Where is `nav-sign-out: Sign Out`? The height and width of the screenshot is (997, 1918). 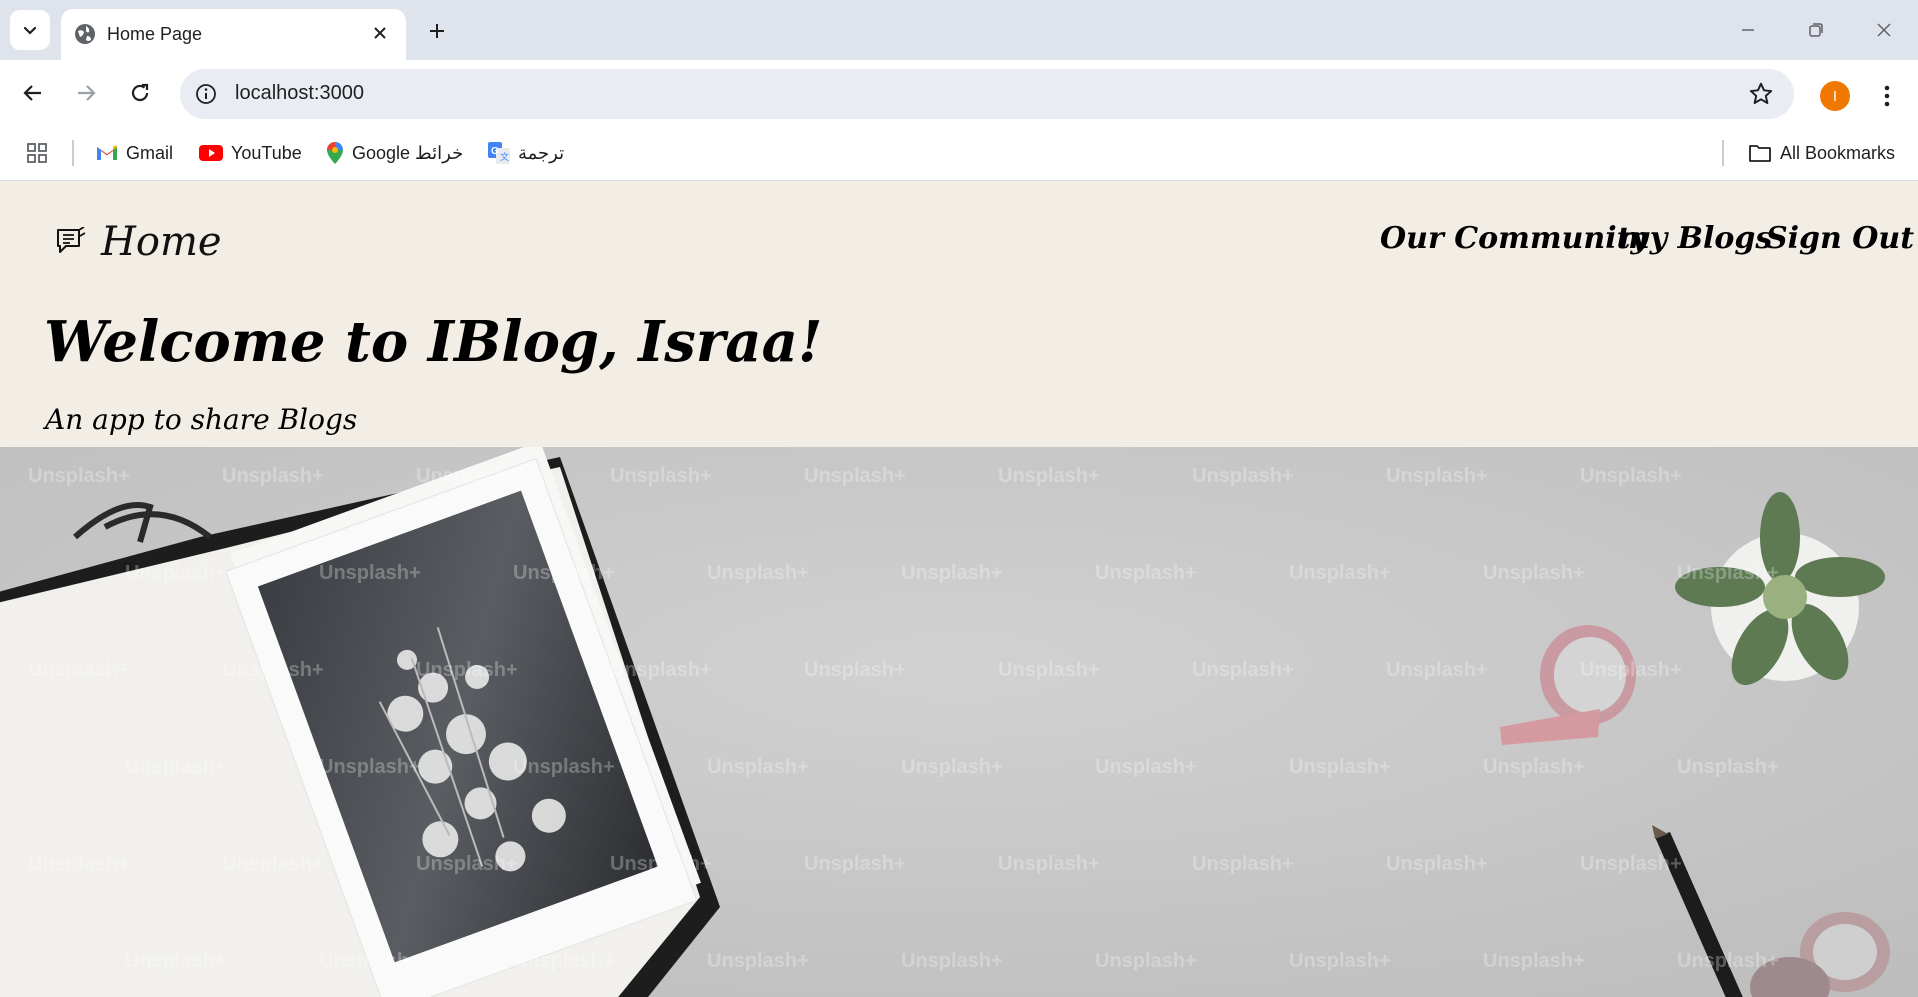
nav-sign-out: Sign Out is located at coordinates (1840, 238).